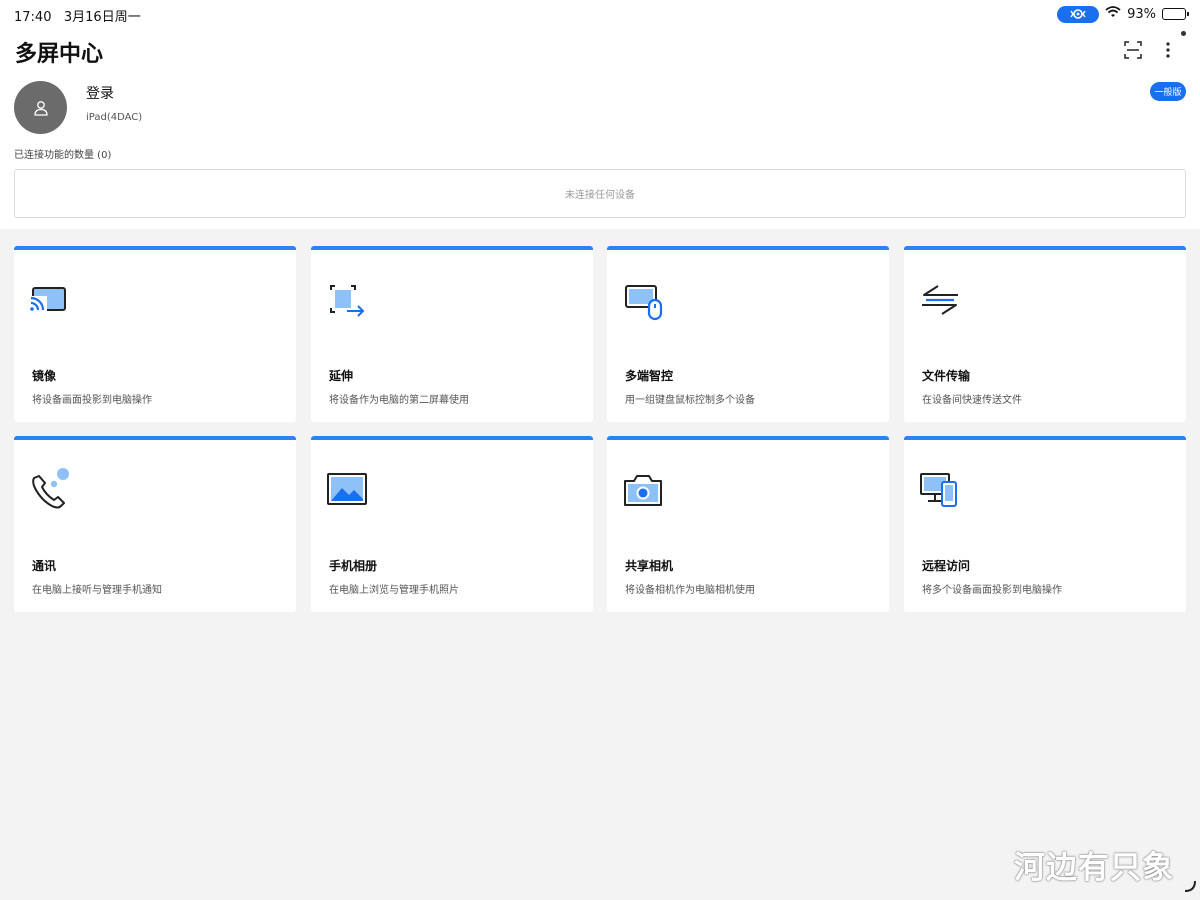 This screenshot has height=900, width=1200. I want to click on status-indicators: 93%, so click(1123, 14).